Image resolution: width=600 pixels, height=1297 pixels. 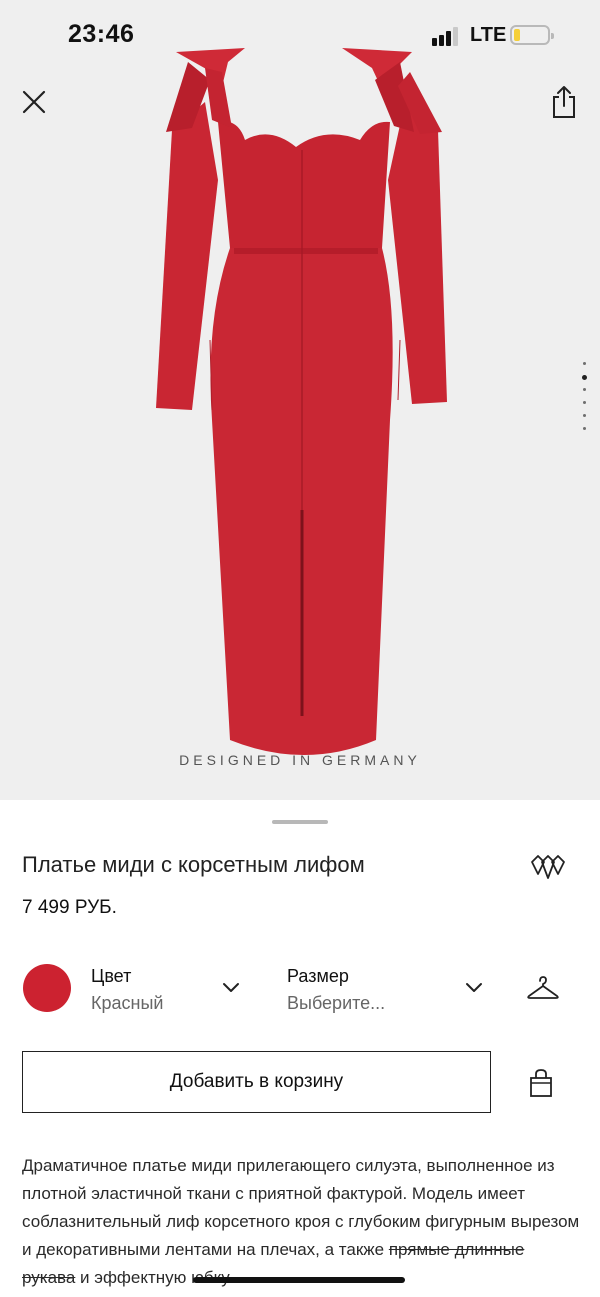 What do you see at coordinates (300, 822) in the screenshot?
I see `sheet-drag-handle` at bounding box center [300, 822].